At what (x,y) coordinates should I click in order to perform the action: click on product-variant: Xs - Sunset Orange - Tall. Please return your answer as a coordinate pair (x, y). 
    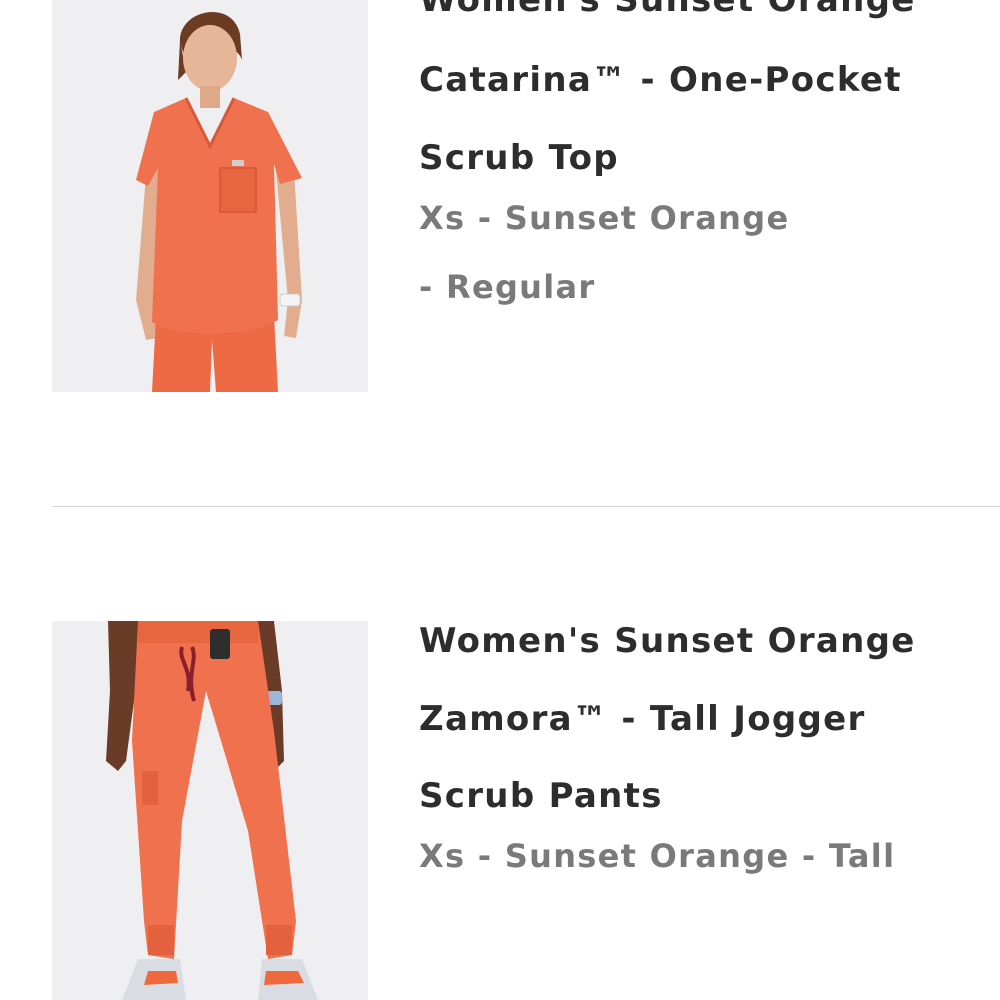
    Looking at the image, I should click on (657, 856).